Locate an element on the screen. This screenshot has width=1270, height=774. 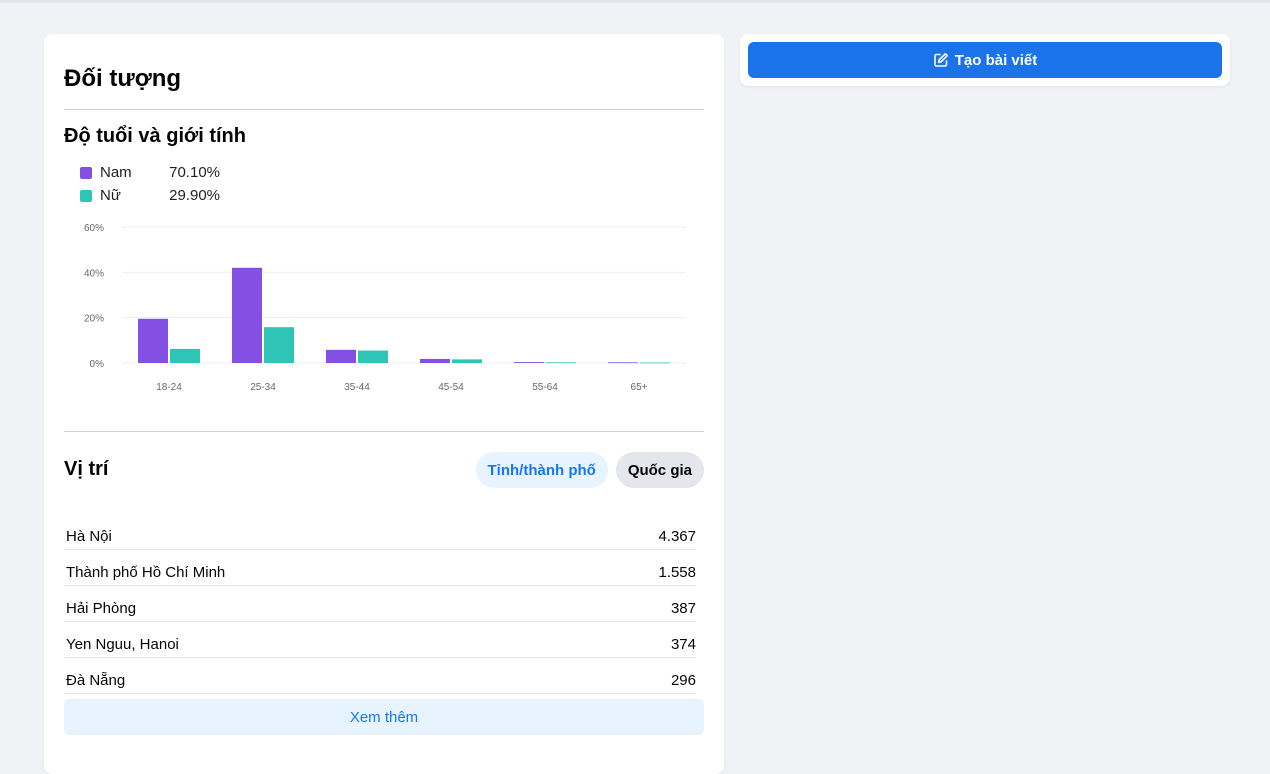
location-value: 1.558 is located at coordinates (677, 572).